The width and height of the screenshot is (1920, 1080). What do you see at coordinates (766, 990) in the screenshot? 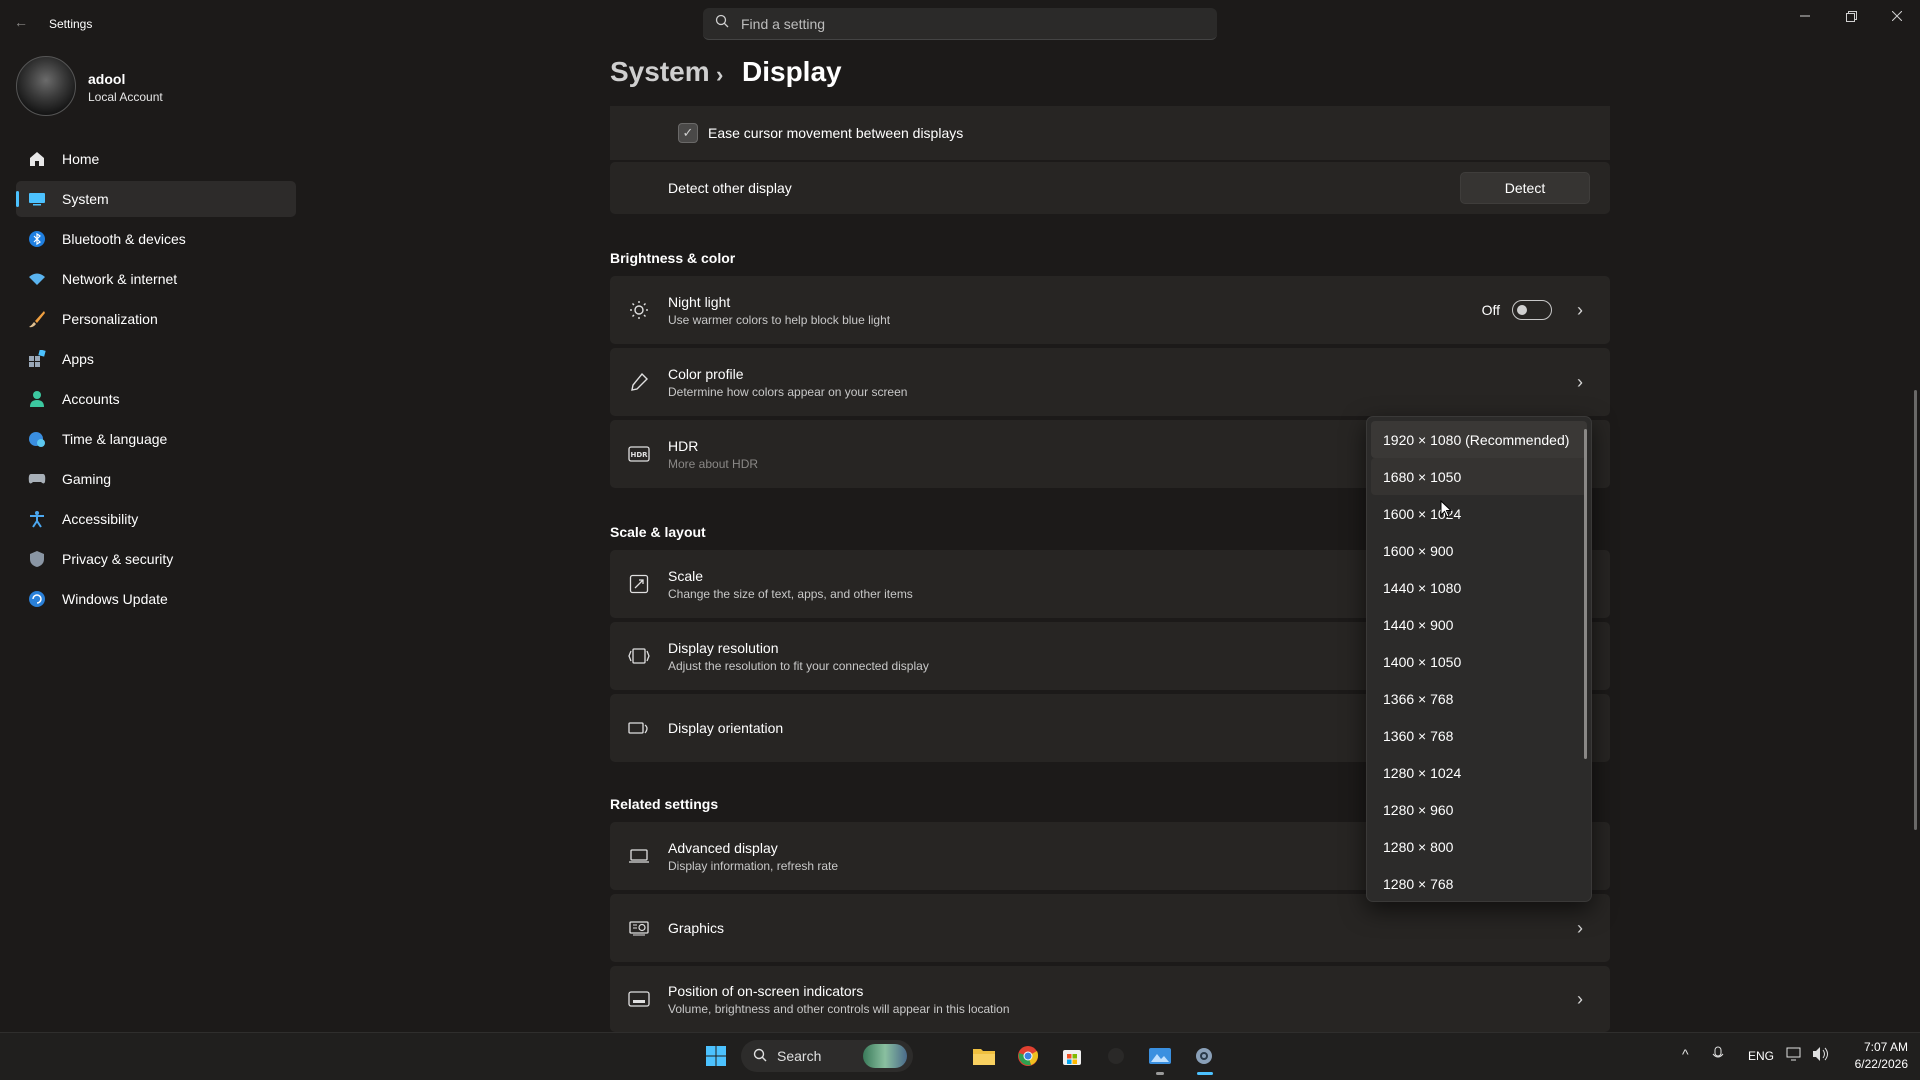
I see `onscreen-indicators-title: Position of on-screen indicators` at bounding box center [766, 990].